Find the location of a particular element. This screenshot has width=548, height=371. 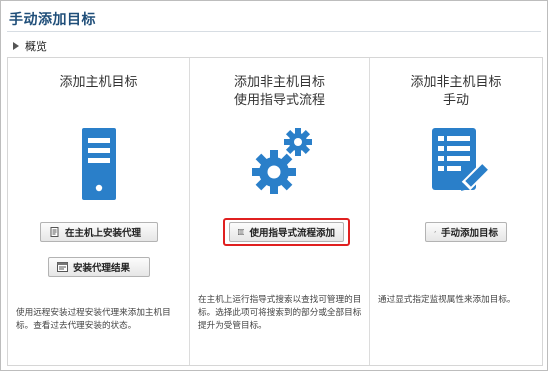

column-title-line: 使用指导式流程 is located at coordinates (279, 100).